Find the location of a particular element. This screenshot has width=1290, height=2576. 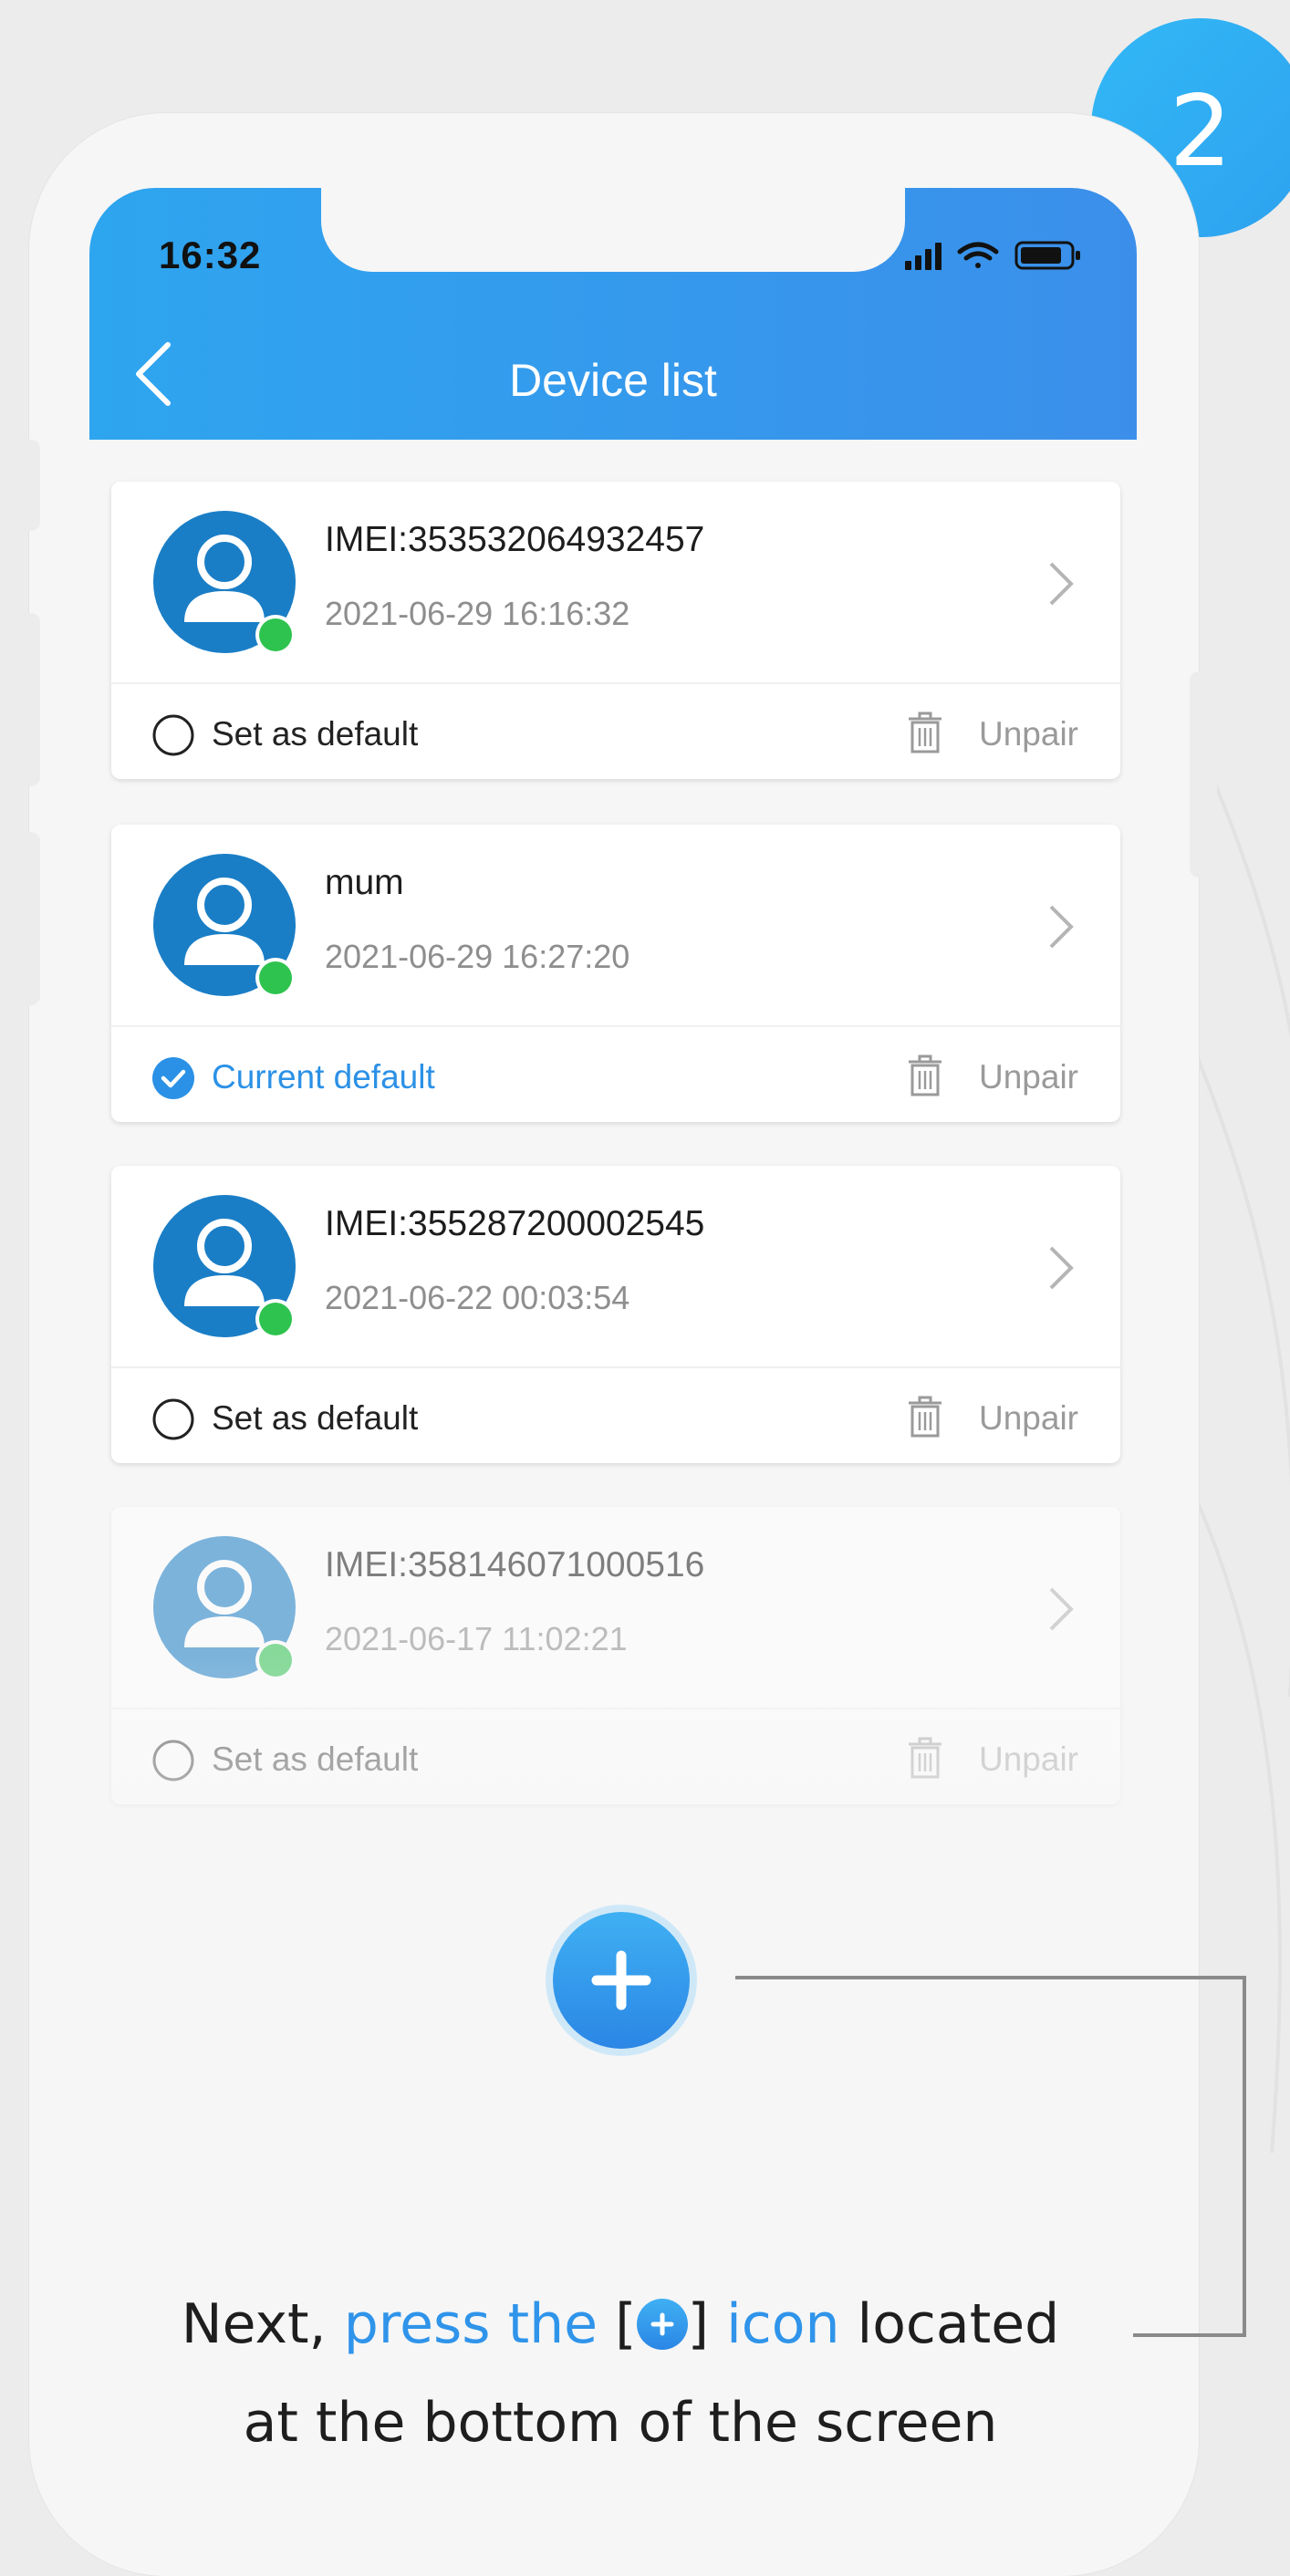

add-device-button is located at coordinates (621, 1980).